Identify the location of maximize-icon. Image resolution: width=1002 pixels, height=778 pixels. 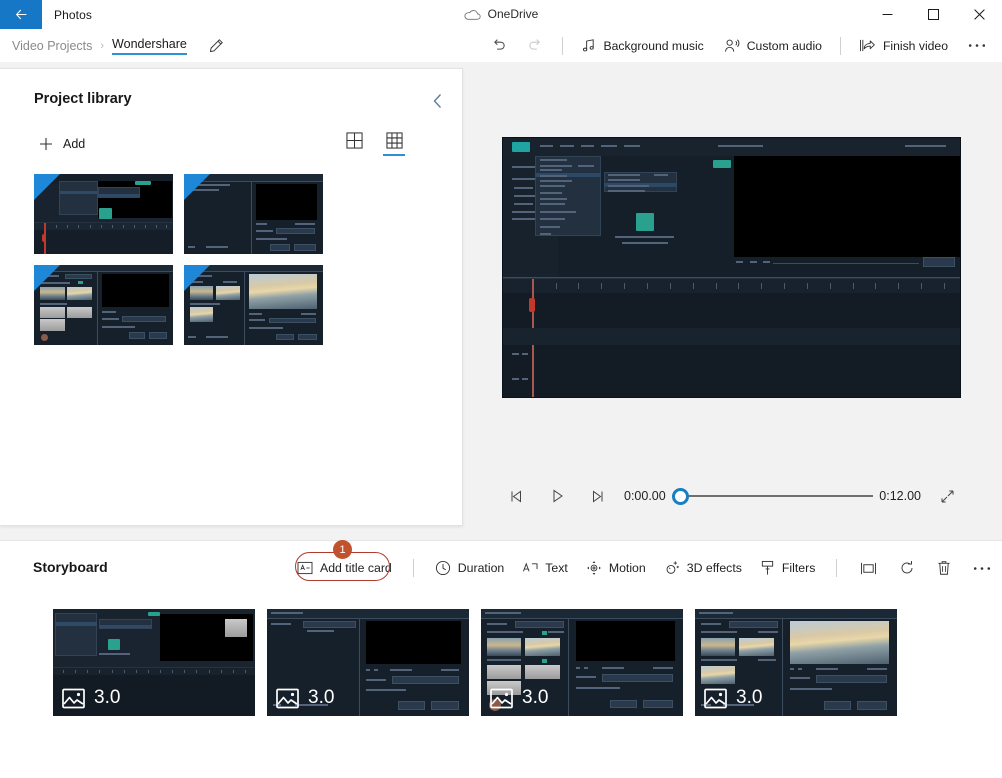
(933, 14).